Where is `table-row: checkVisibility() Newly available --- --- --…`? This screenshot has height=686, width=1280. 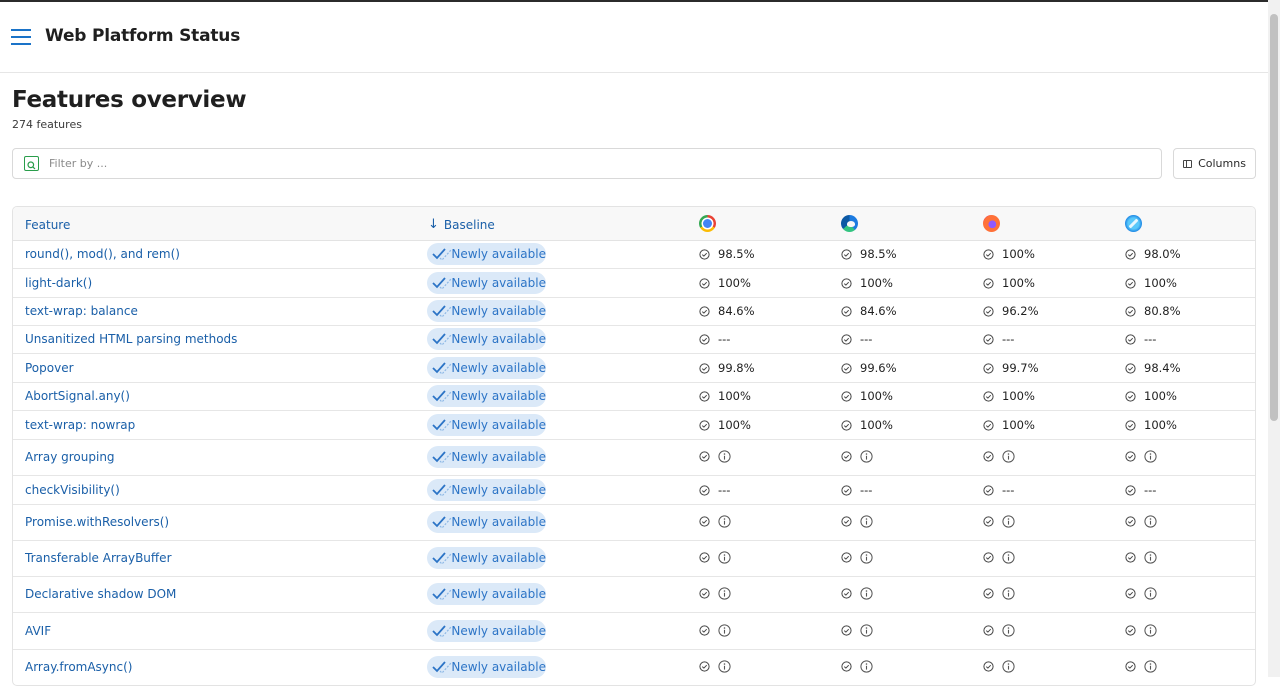 table-row: checkVisibility() Newly available --- --- --… is located at coordinates (634, 490).